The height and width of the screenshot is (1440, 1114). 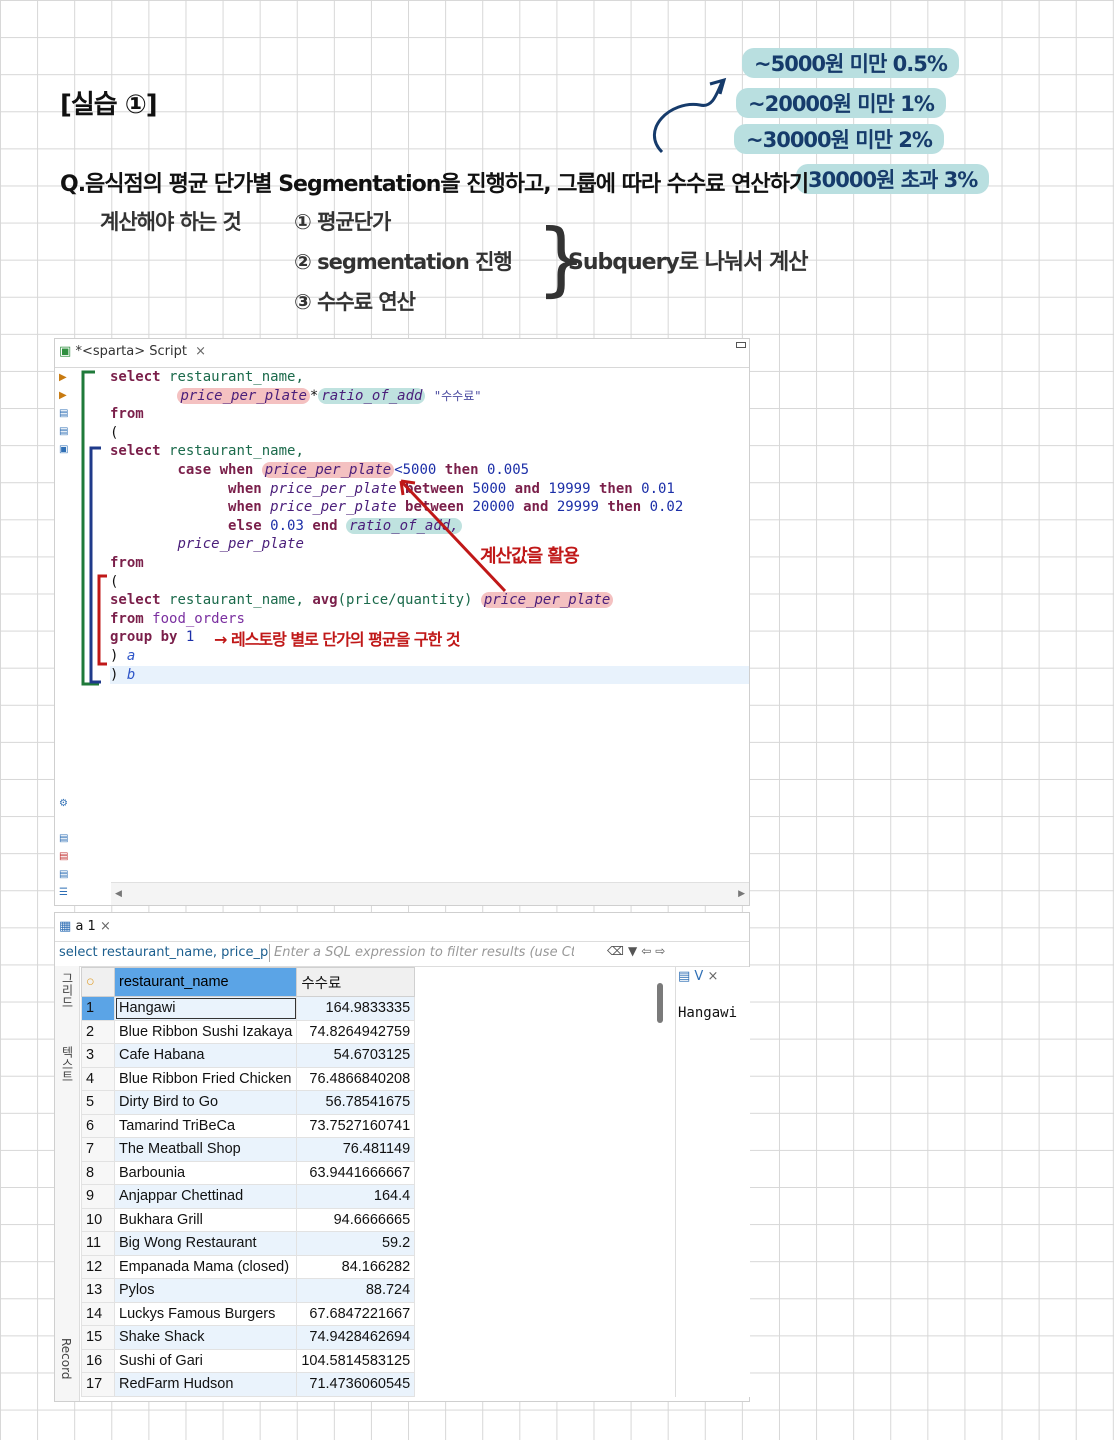 I want to click on table-row: 10 Bukhara Grill 94.6666665, so click(x=248, y=1219).